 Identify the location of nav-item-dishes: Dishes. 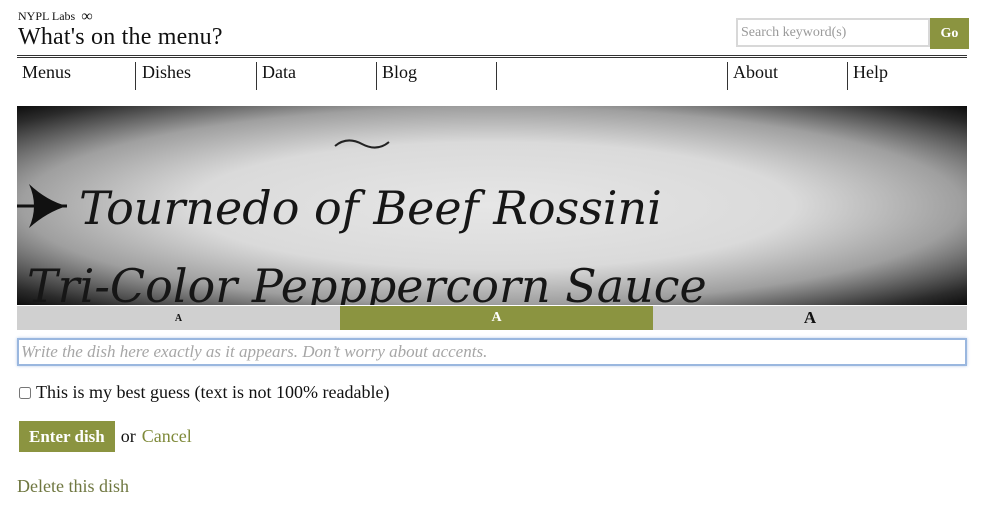
(166, 72).